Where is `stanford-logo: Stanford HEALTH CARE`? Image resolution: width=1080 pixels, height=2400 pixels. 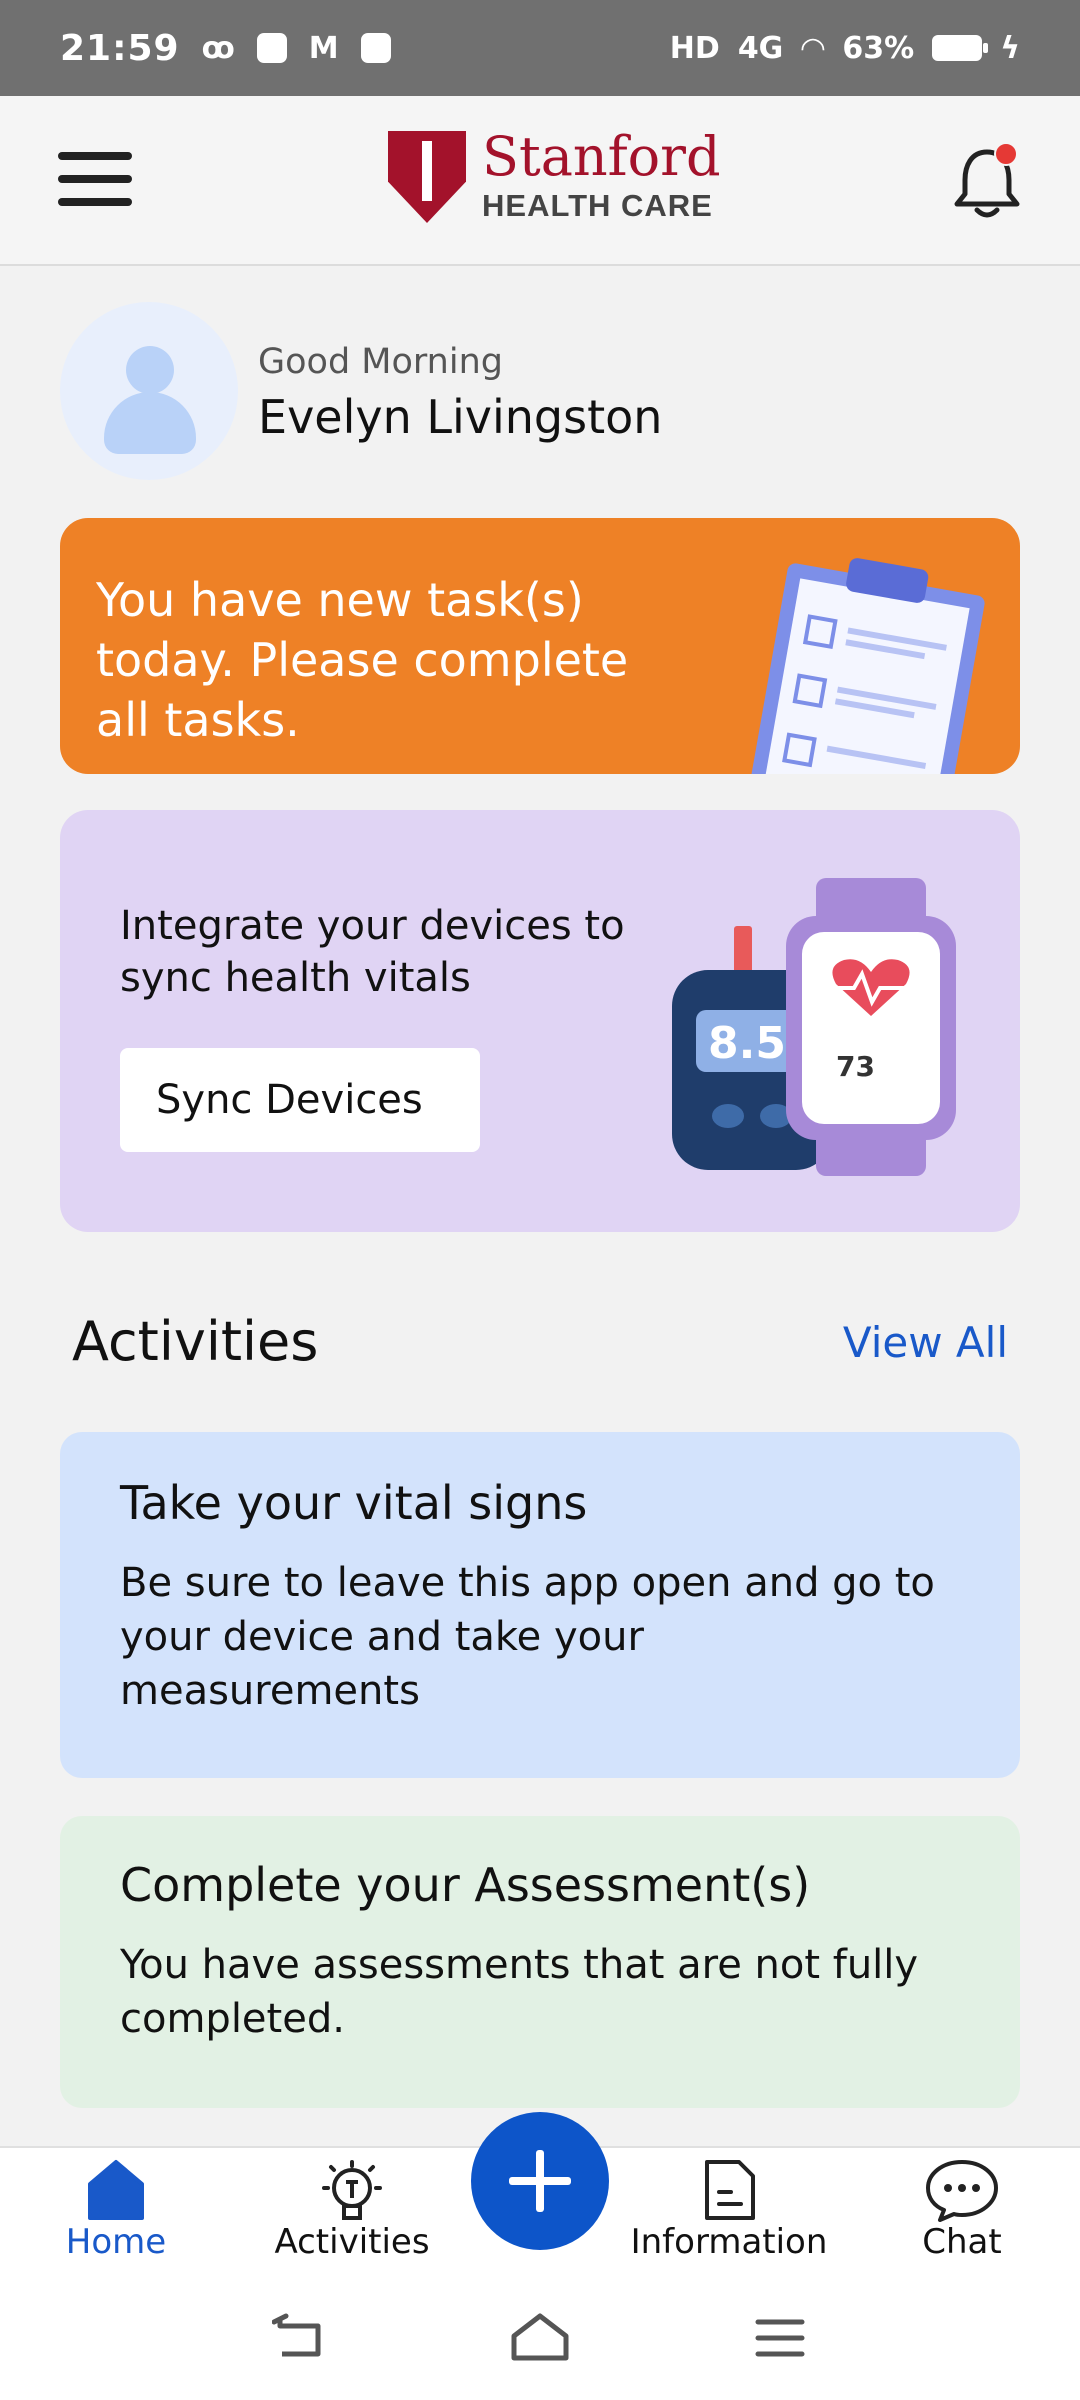
stanford-logo: Stanford HEALTH CARE is located at coordinates (554, 177).